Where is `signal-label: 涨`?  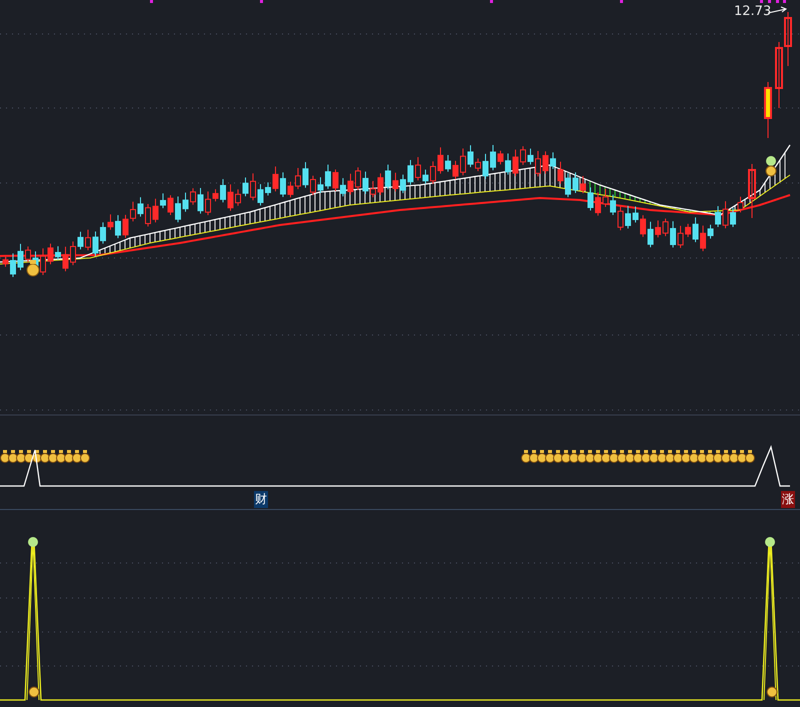 signal-label: 涨 is located at coordinates (788, 499).